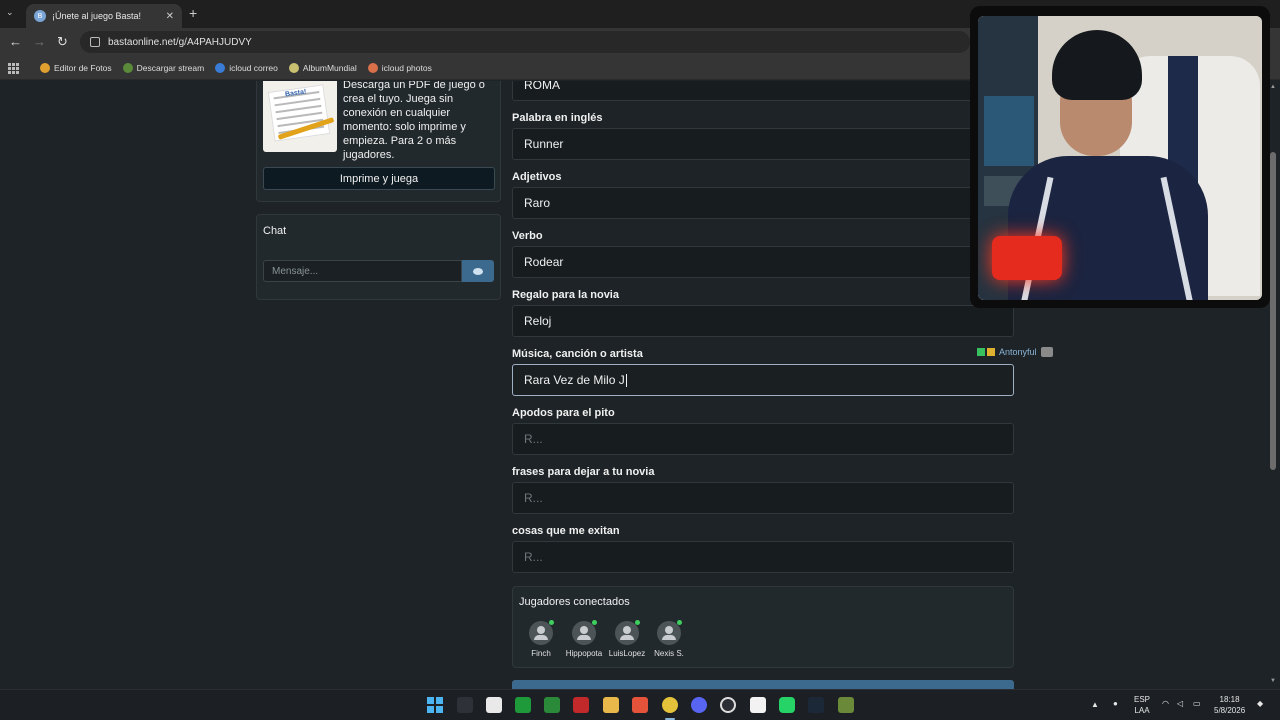  I want to click on excel-icon, so click(552, 705).